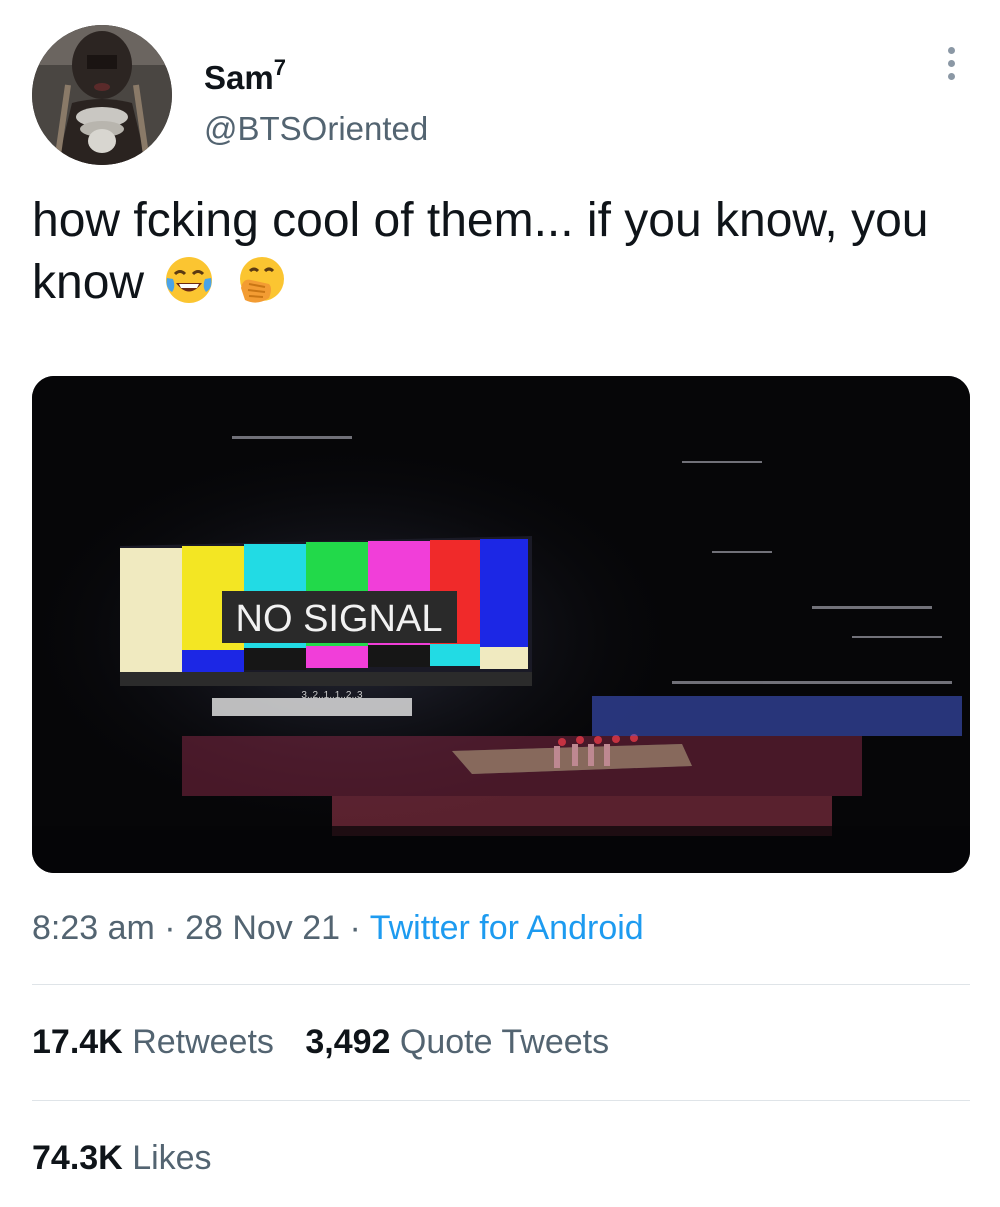  What do you see at coordinates (951, 67) in the screenshot?
I see `more-options-icon` at bounding box center [951, 67].